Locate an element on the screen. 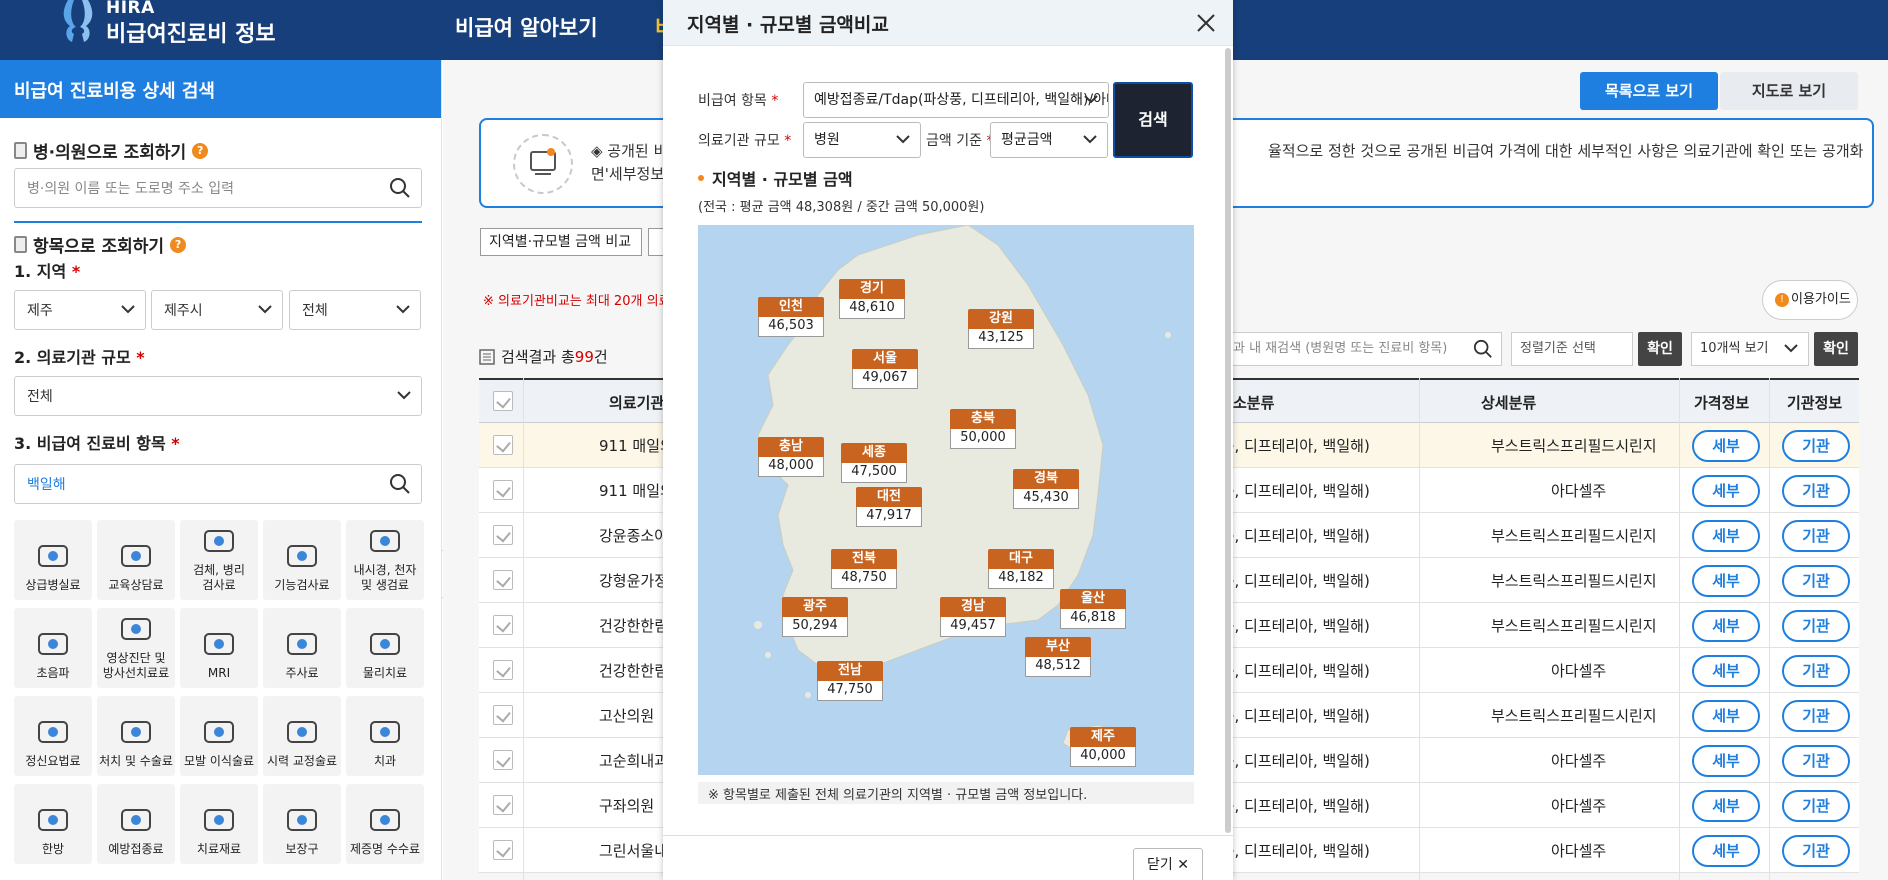  page-size-confirm-button: 확인 is located at coordinates (1836, 349).